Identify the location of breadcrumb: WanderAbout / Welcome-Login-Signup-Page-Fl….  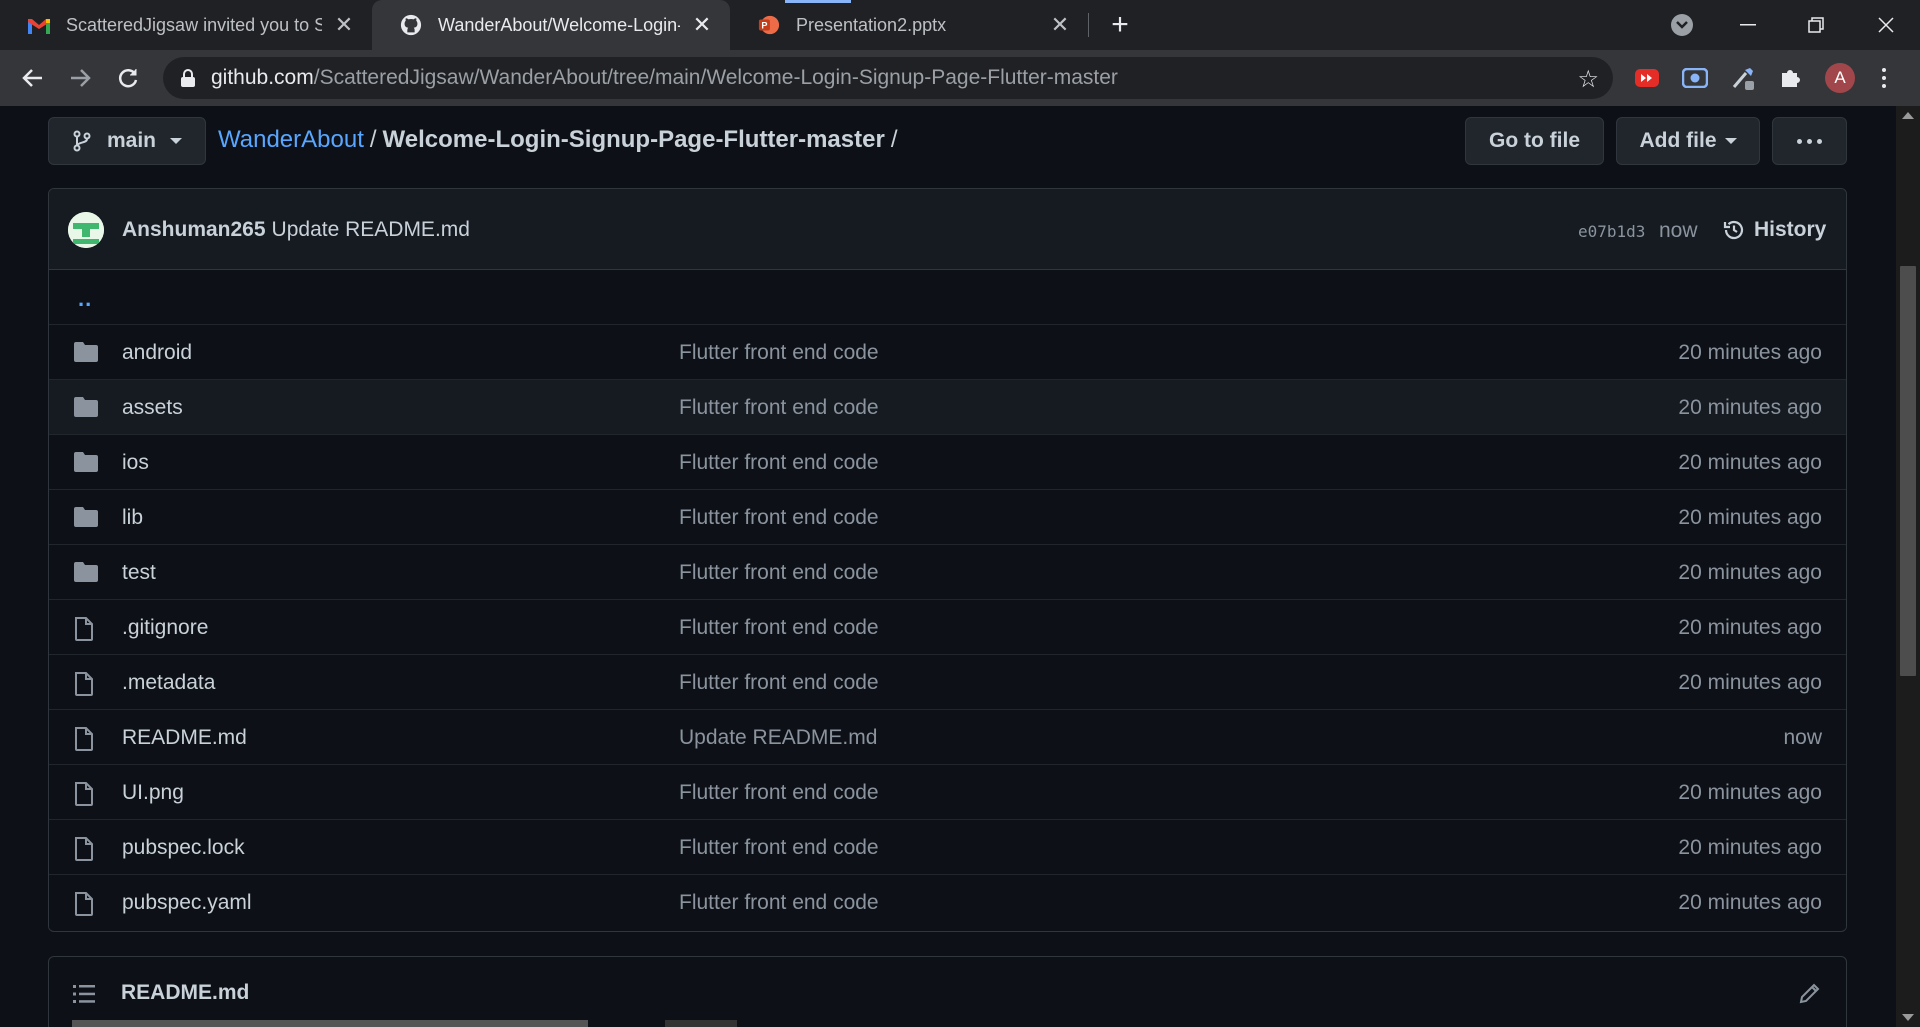
(560, 140).